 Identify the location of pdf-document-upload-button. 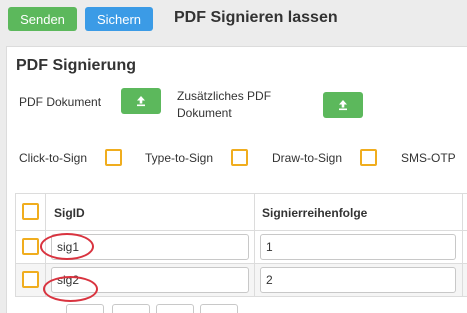
(141, 101).